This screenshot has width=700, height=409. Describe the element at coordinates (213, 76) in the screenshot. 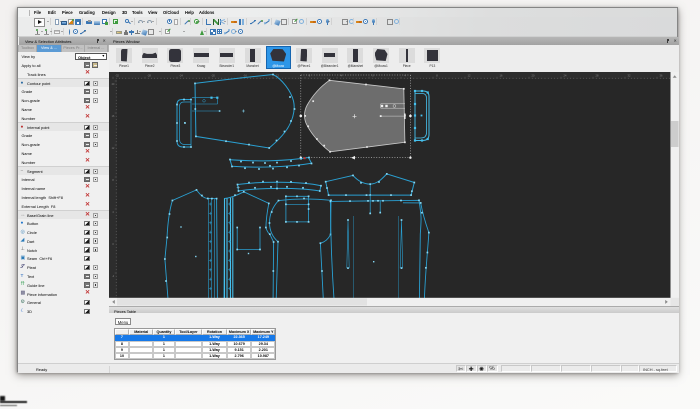

I see `svg-text: -20` at that location.